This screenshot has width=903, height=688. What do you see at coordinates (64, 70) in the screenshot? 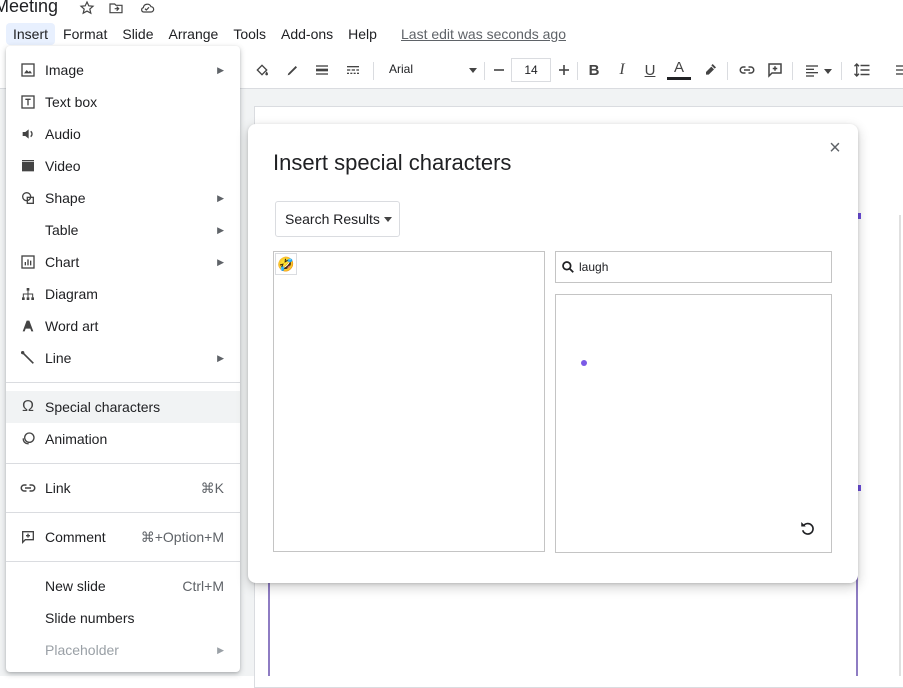
I see `menu-item-label: Image` at bounding box center [64, 70].